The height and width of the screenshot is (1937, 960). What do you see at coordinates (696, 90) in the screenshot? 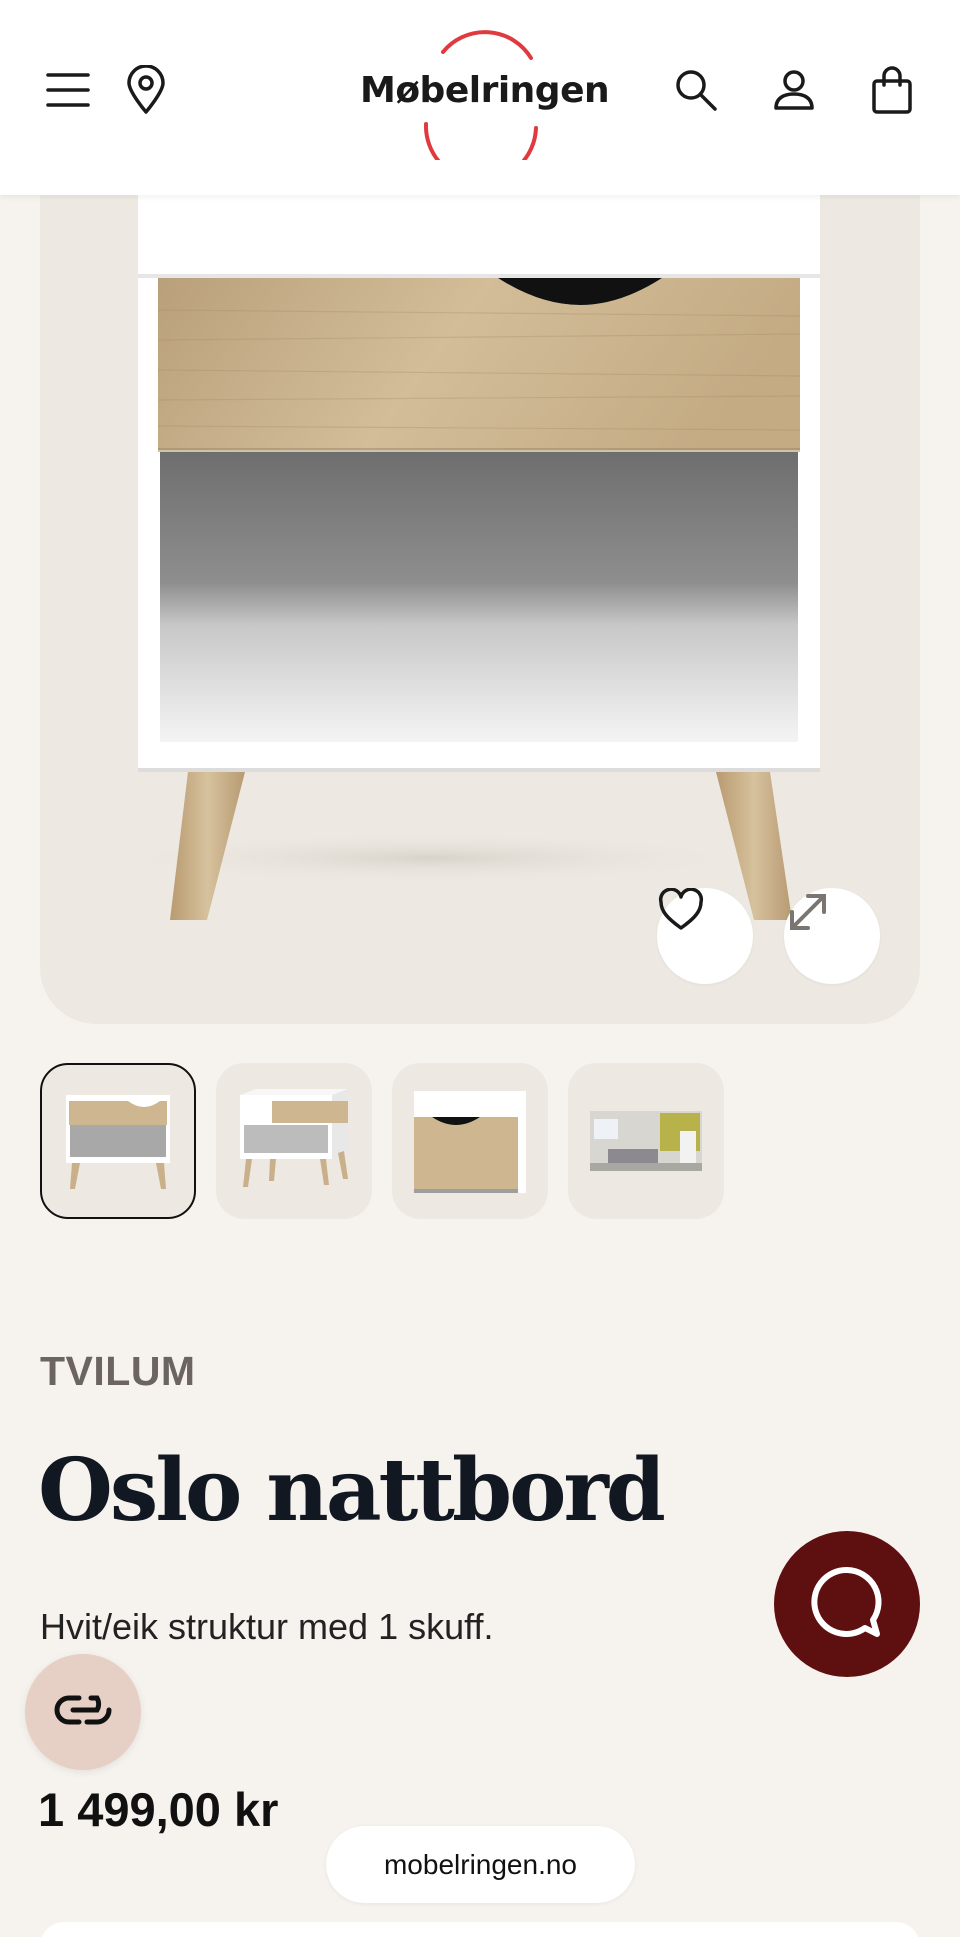
I see `search-icon` at bounding box center [696, 90].